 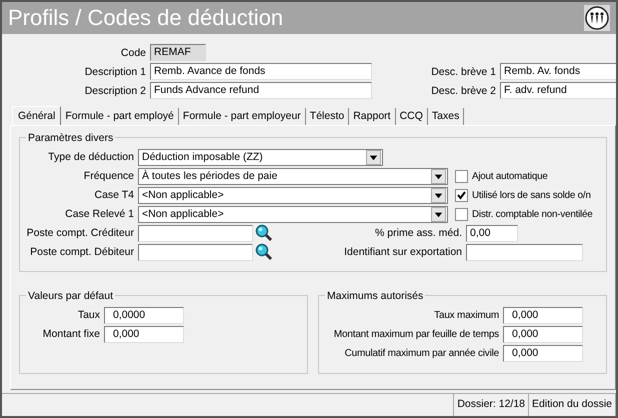 What do you see at coordinates (466, 315) in the screenshot?
I see `field-label: Taux maximum` at bounding box center [466, 315].